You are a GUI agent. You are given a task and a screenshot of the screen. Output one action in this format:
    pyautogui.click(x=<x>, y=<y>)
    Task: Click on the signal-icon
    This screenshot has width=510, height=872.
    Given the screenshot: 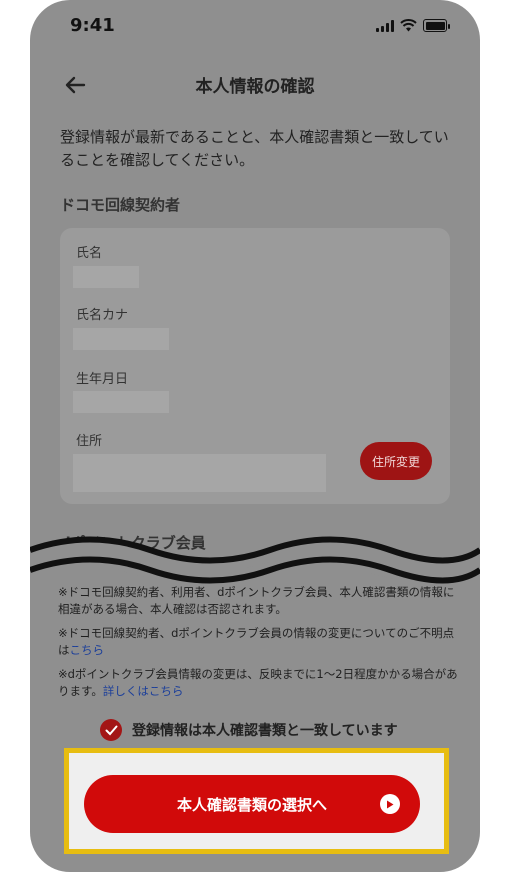 What is the action you would take?
    pyautogui.click(x=385, y=26)
    